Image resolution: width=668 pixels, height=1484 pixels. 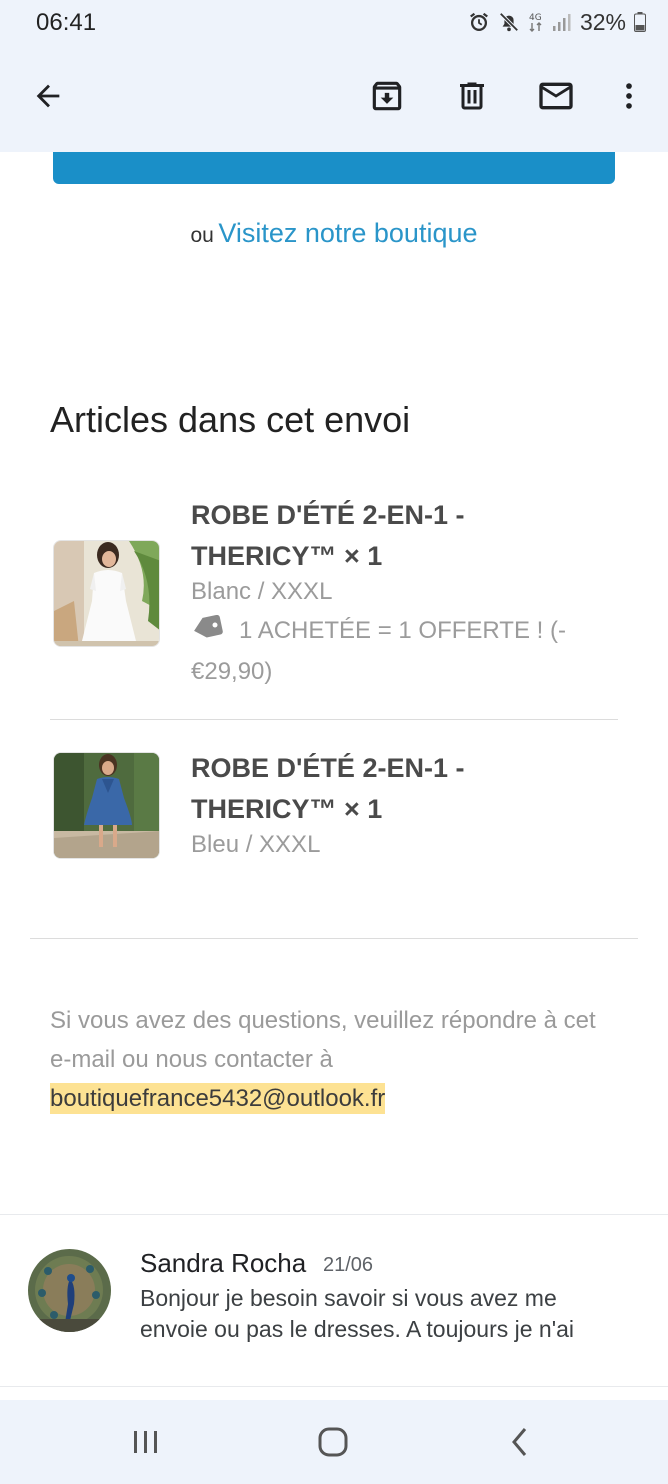 I want to click on mark-unread-button, so click(x=556, y=96).